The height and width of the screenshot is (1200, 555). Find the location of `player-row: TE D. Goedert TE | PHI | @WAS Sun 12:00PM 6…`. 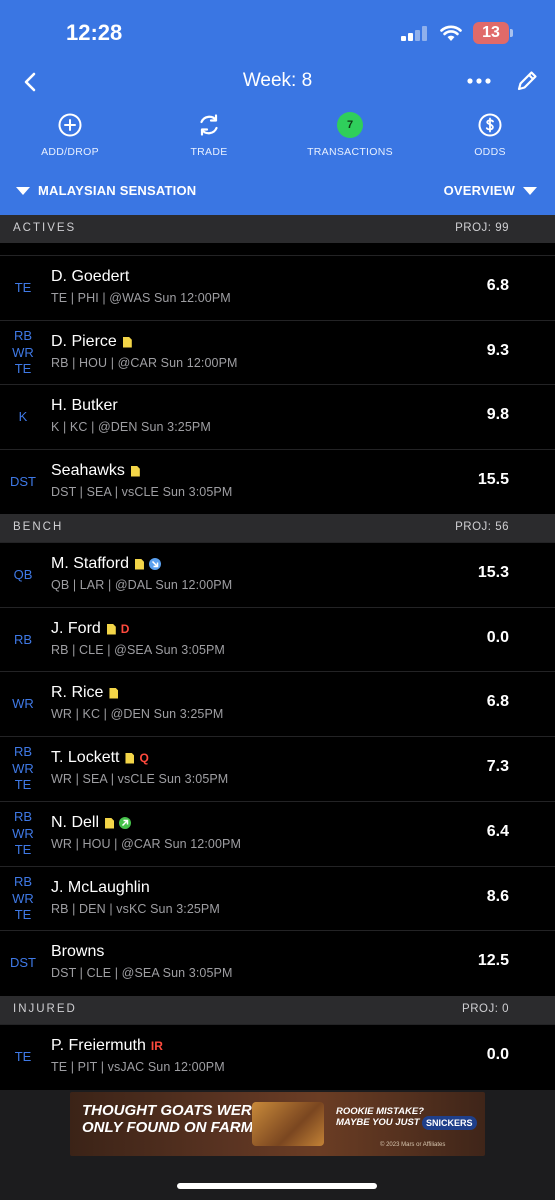

player-row: TE D. Goedert TE | PHI | @WAS Sun 12:00PM 6… is located at coordinates (277, 287).